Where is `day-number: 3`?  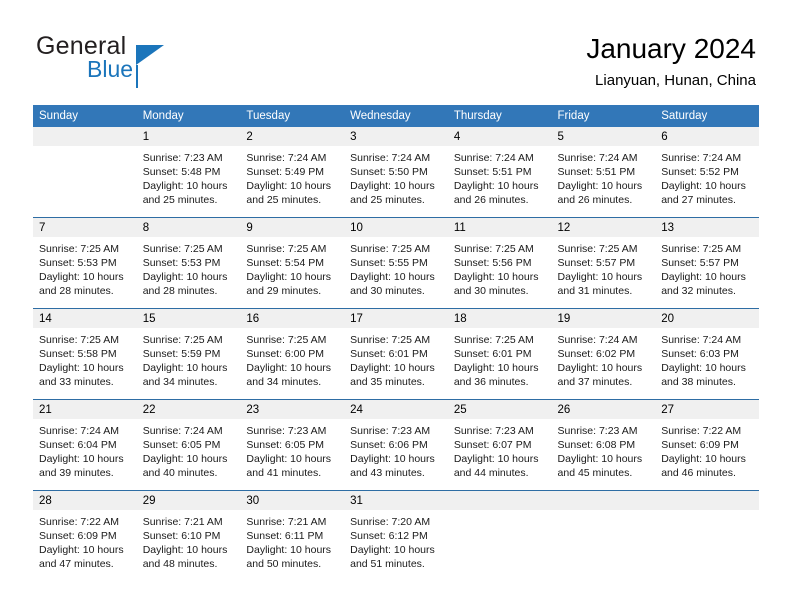
day-number: 3 is located at coordinates (396, 136).